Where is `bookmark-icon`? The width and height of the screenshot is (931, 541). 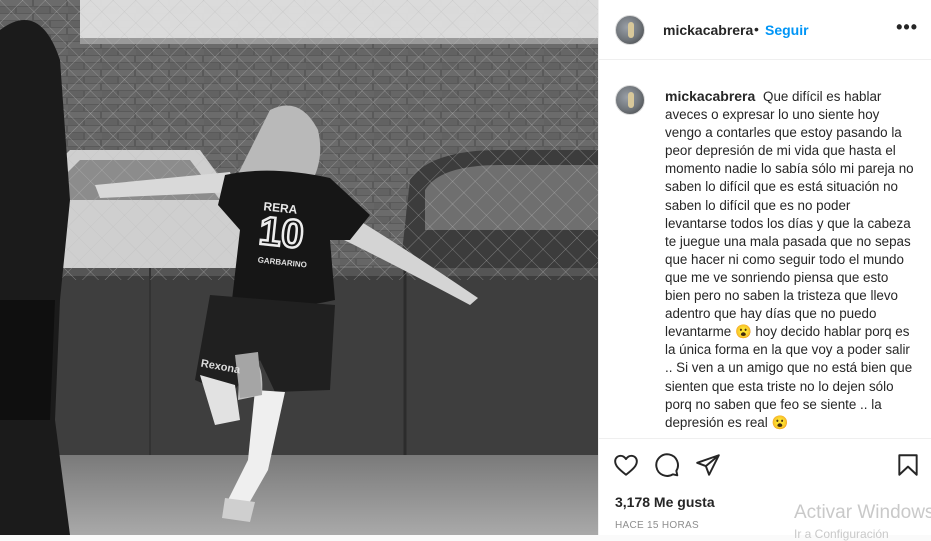 bookmark-icon is located at coordinates (908, 467).